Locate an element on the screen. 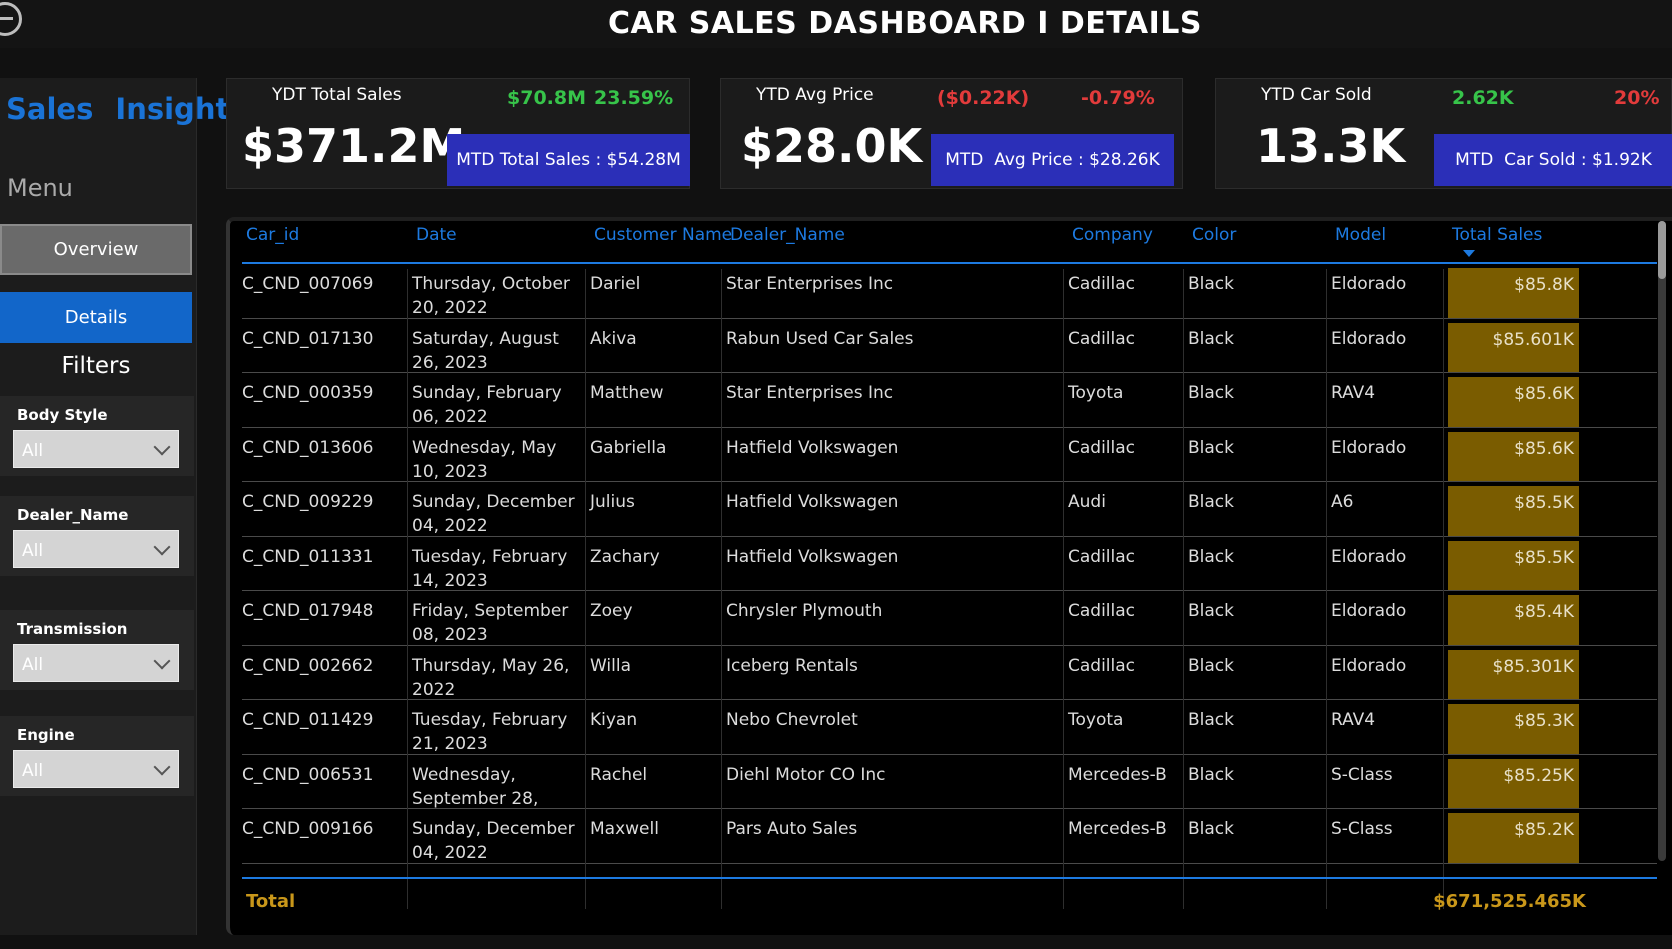  filters-label: Filters is located at coordinates (96, 366).